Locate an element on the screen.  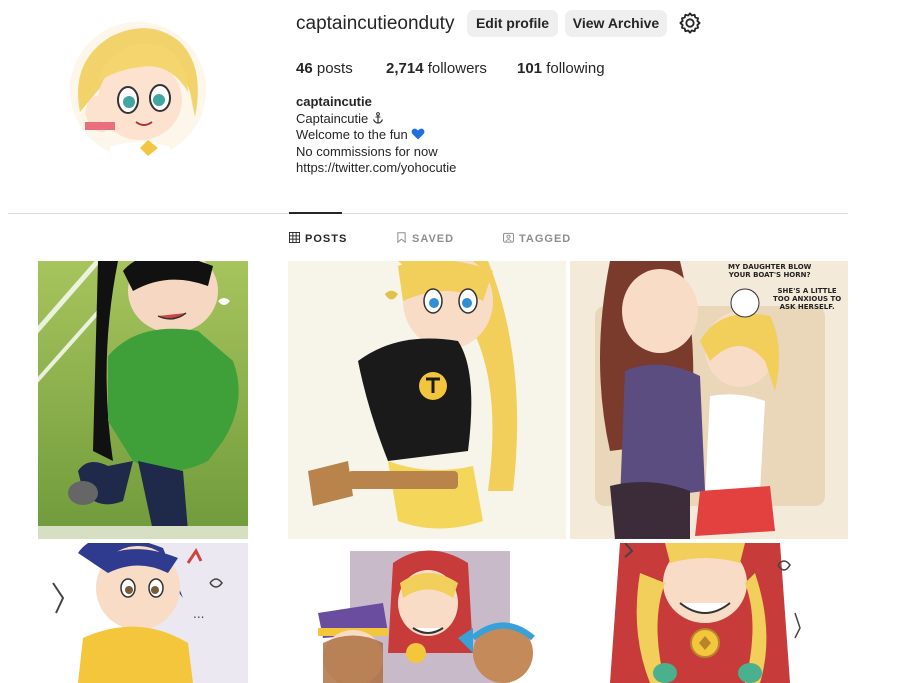
posts-label: posts is located at coordinates (334, 68).